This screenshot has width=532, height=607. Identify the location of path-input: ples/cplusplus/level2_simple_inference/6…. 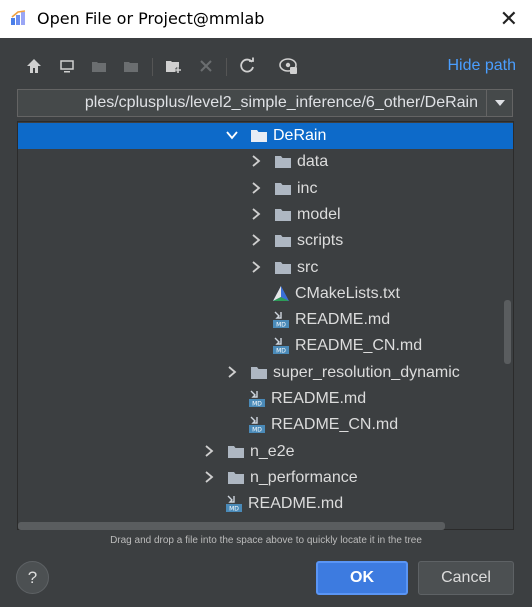
(252, 103).